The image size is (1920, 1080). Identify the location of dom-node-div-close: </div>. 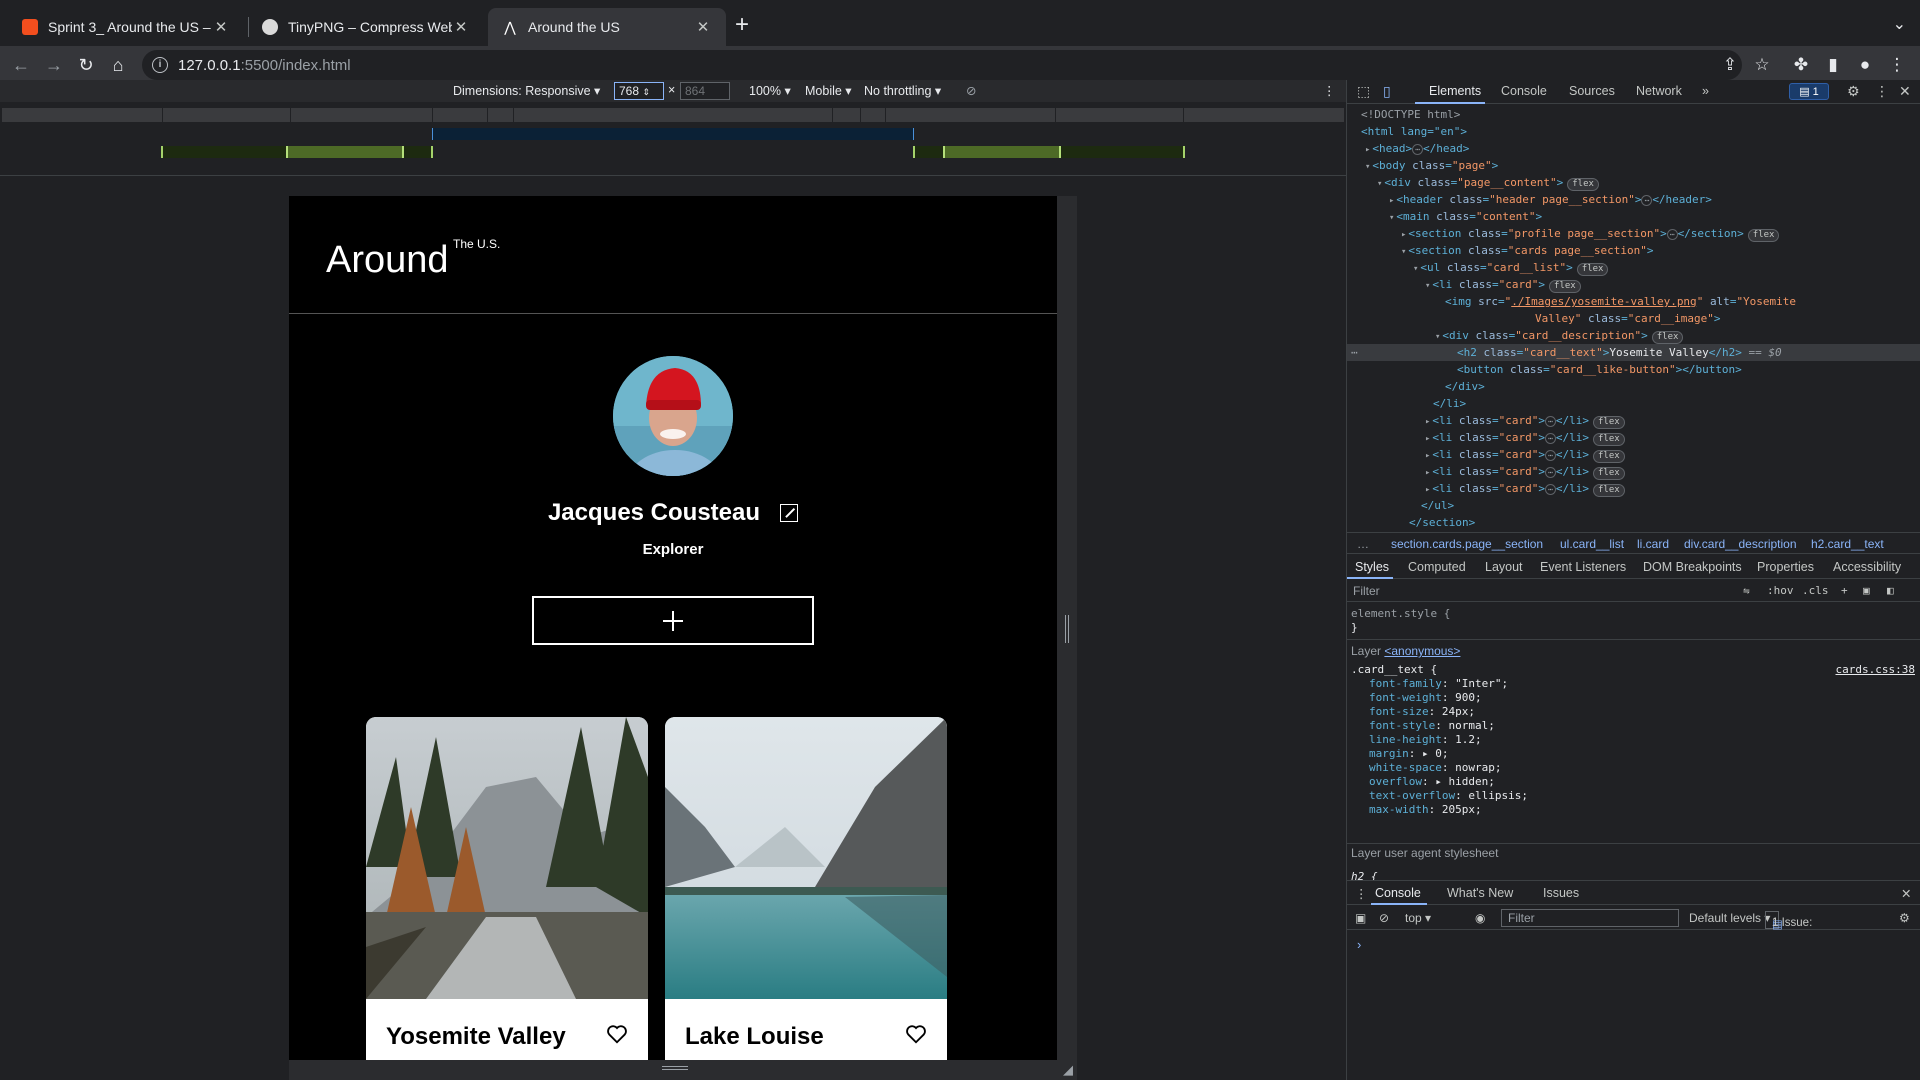
(1633, 386).